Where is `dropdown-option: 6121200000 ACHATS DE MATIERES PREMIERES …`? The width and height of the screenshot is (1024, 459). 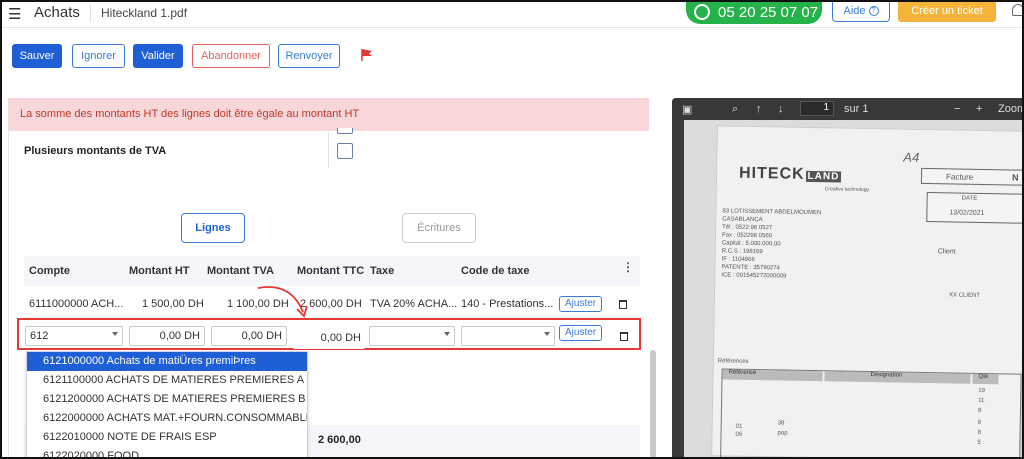
dropdown-option: 6121200000 ACHATS DE MATIERES PREMIERES … is located at coordinates (167, 399).